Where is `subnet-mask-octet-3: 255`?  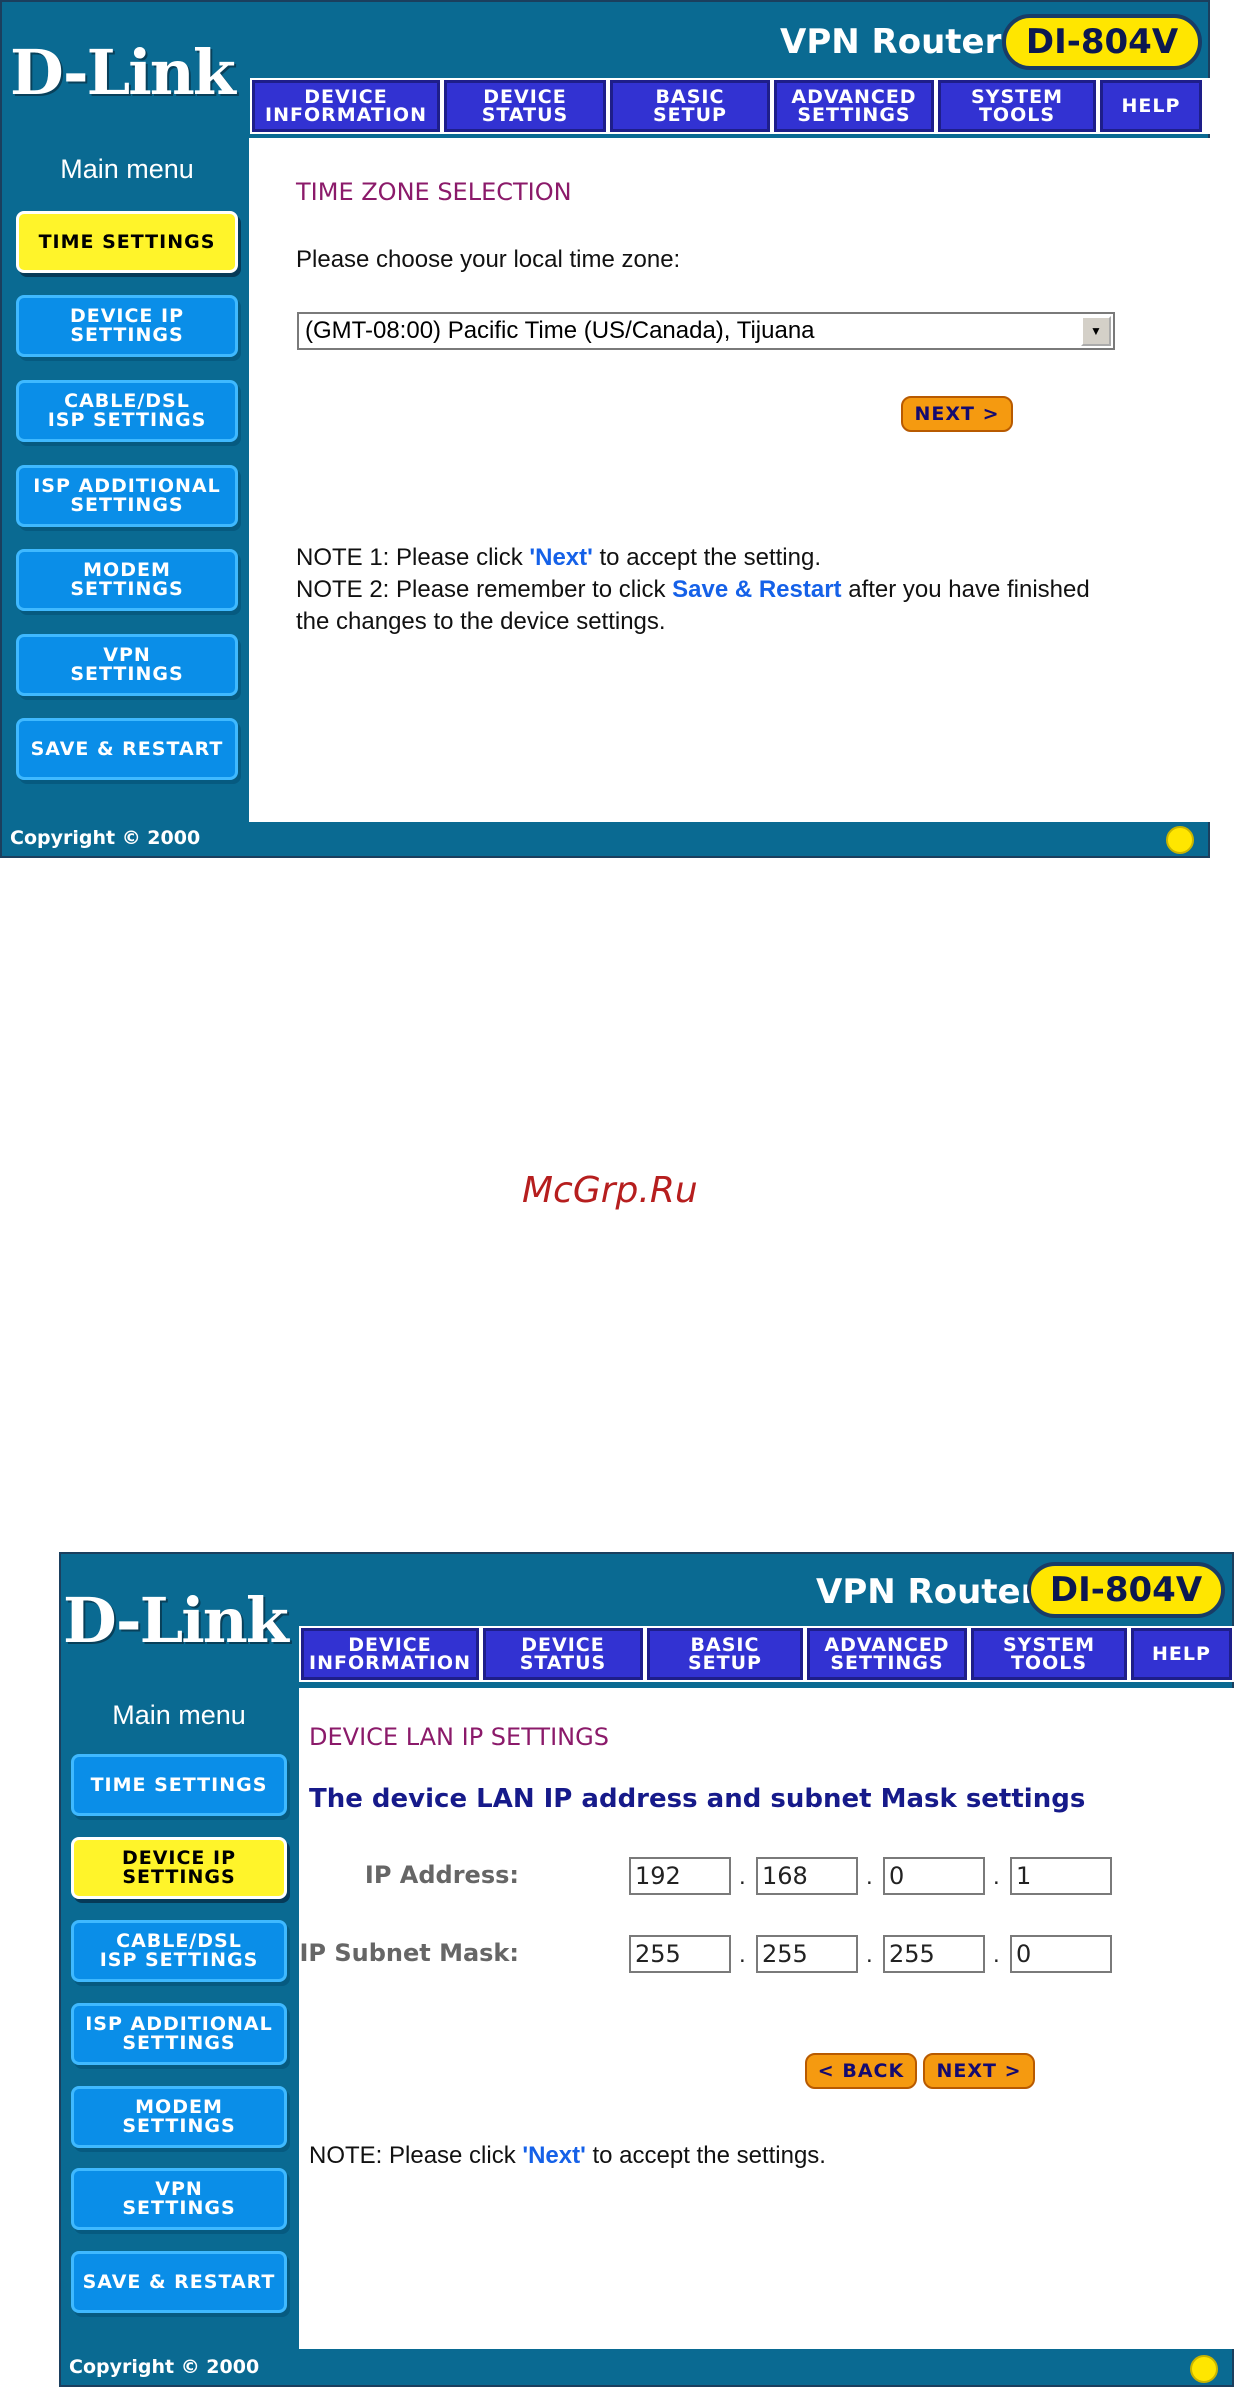
subnet-mask-octet-3: 255 is located at coordinates (934, 1954).